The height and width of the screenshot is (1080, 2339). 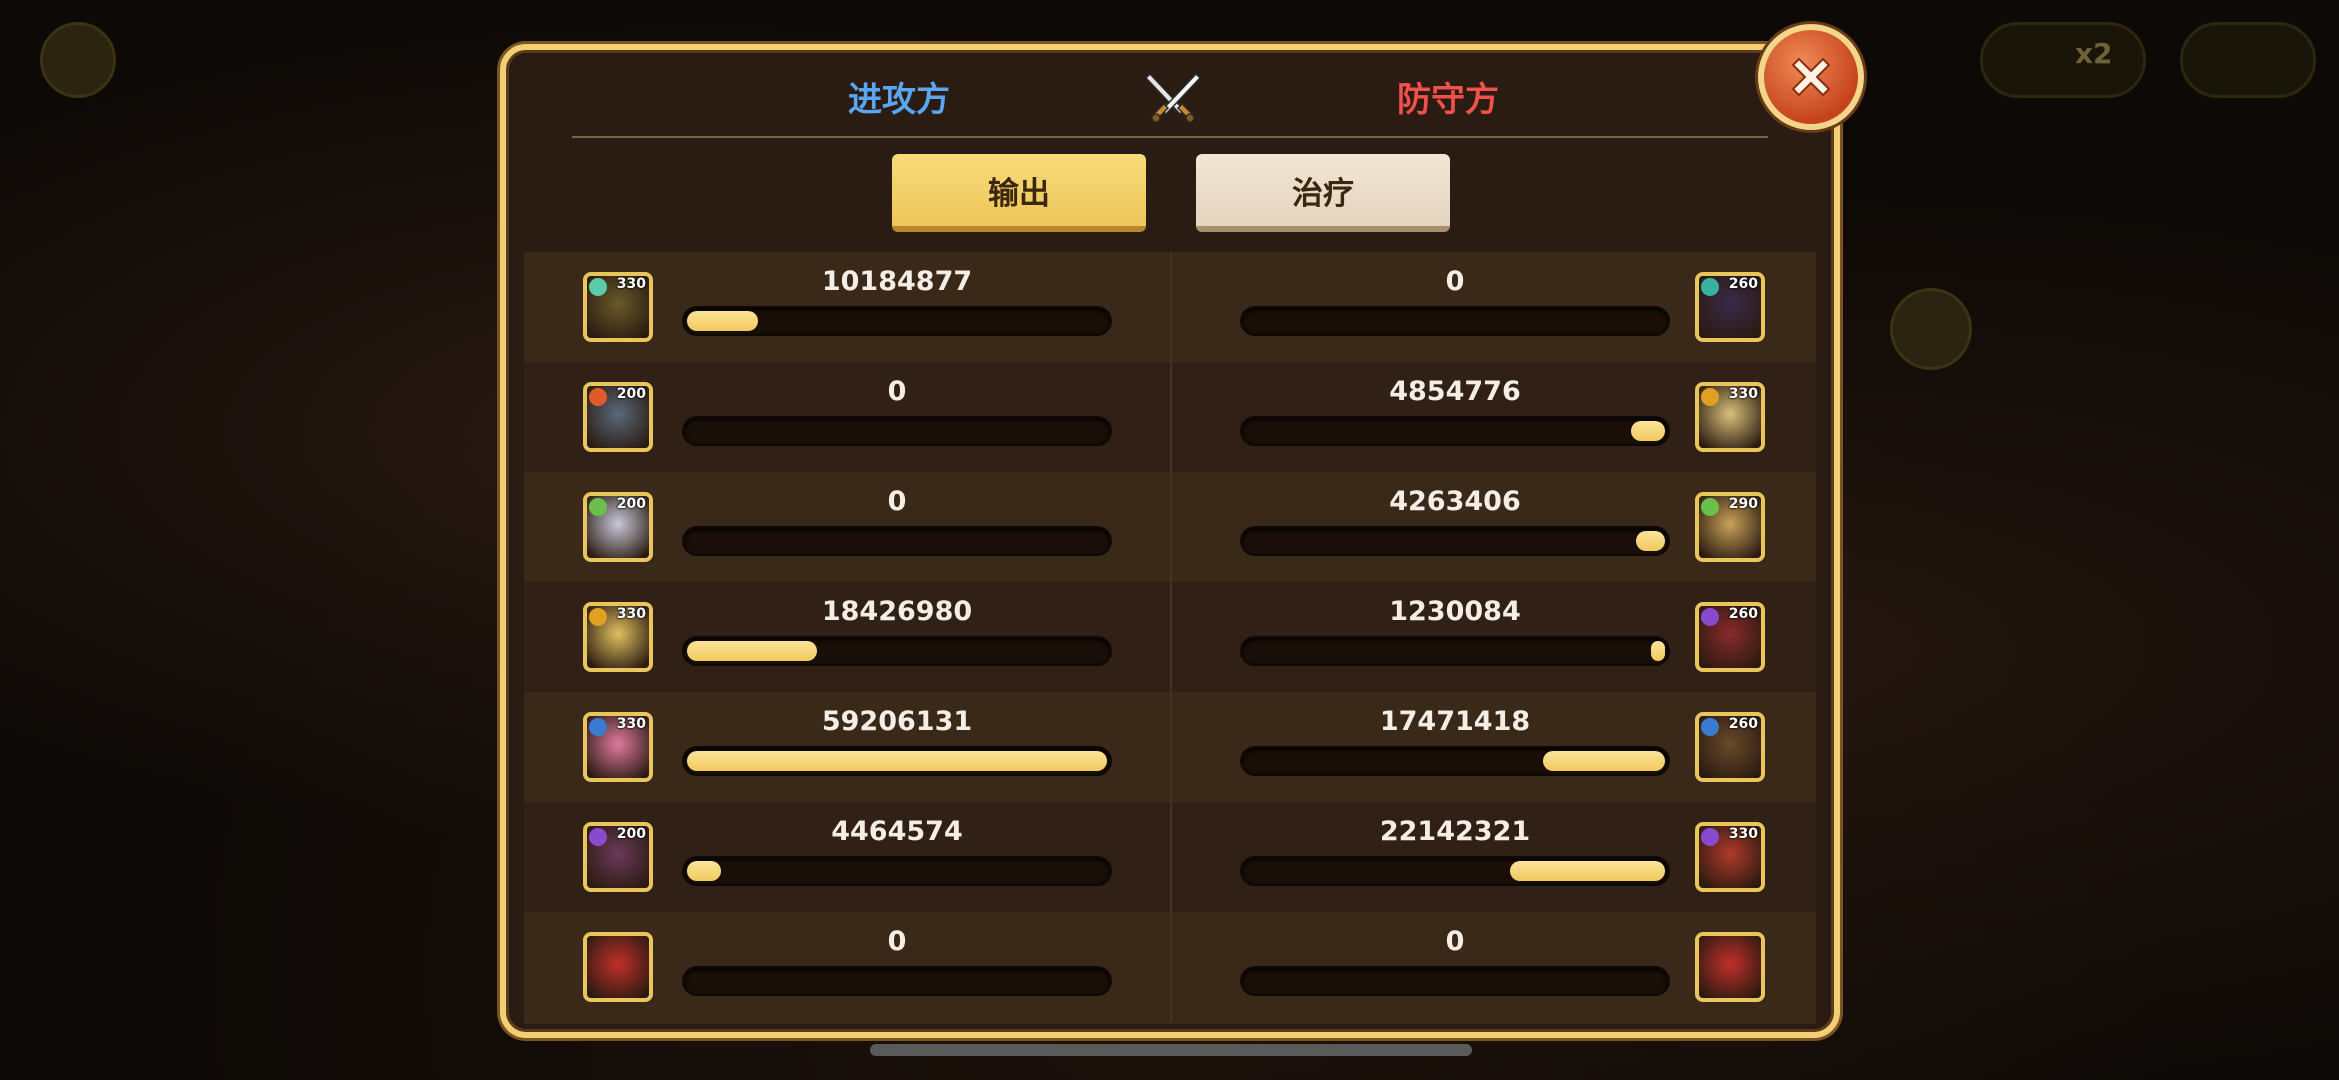 What do you see at coordinates (1931, 329) in the screenshot?
I see `list-button` at bounding box center [1931, 329].